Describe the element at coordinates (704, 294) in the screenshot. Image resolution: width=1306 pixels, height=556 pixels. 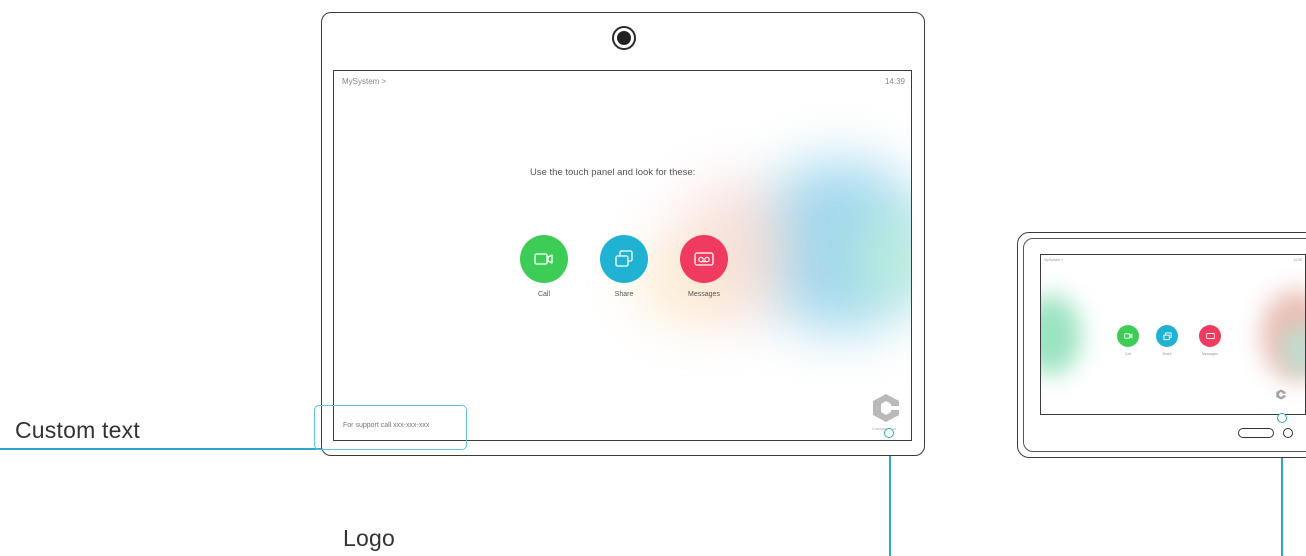
I see `messages-label: Messages` at that location.